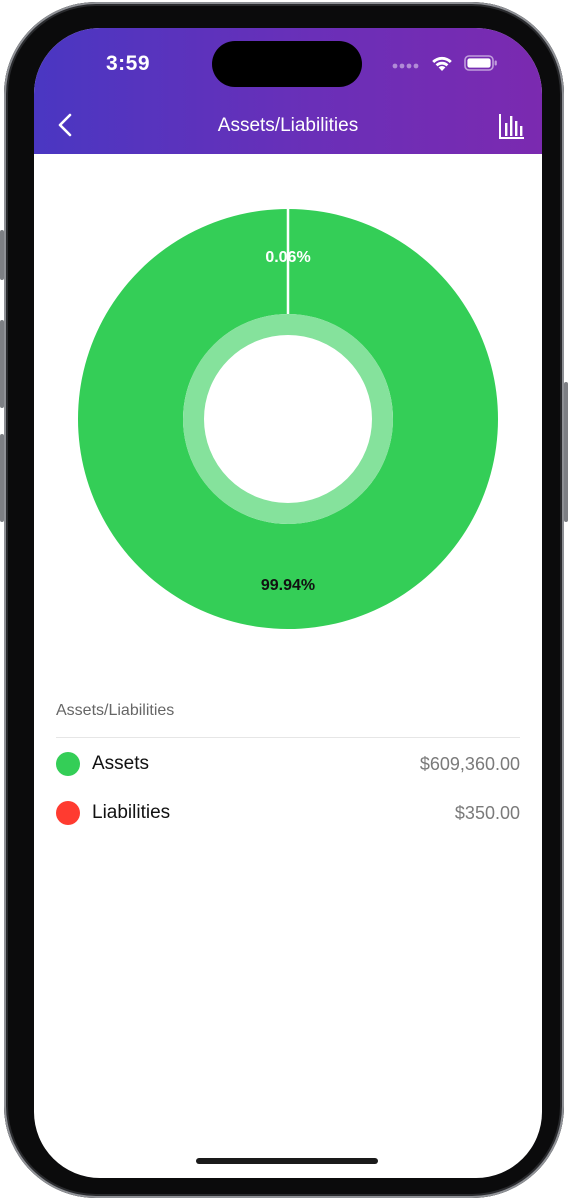 The height and width of the screenshot is (1200, 568). I want to click on legend-title: Assets/Liabilities, so click(115, 710).